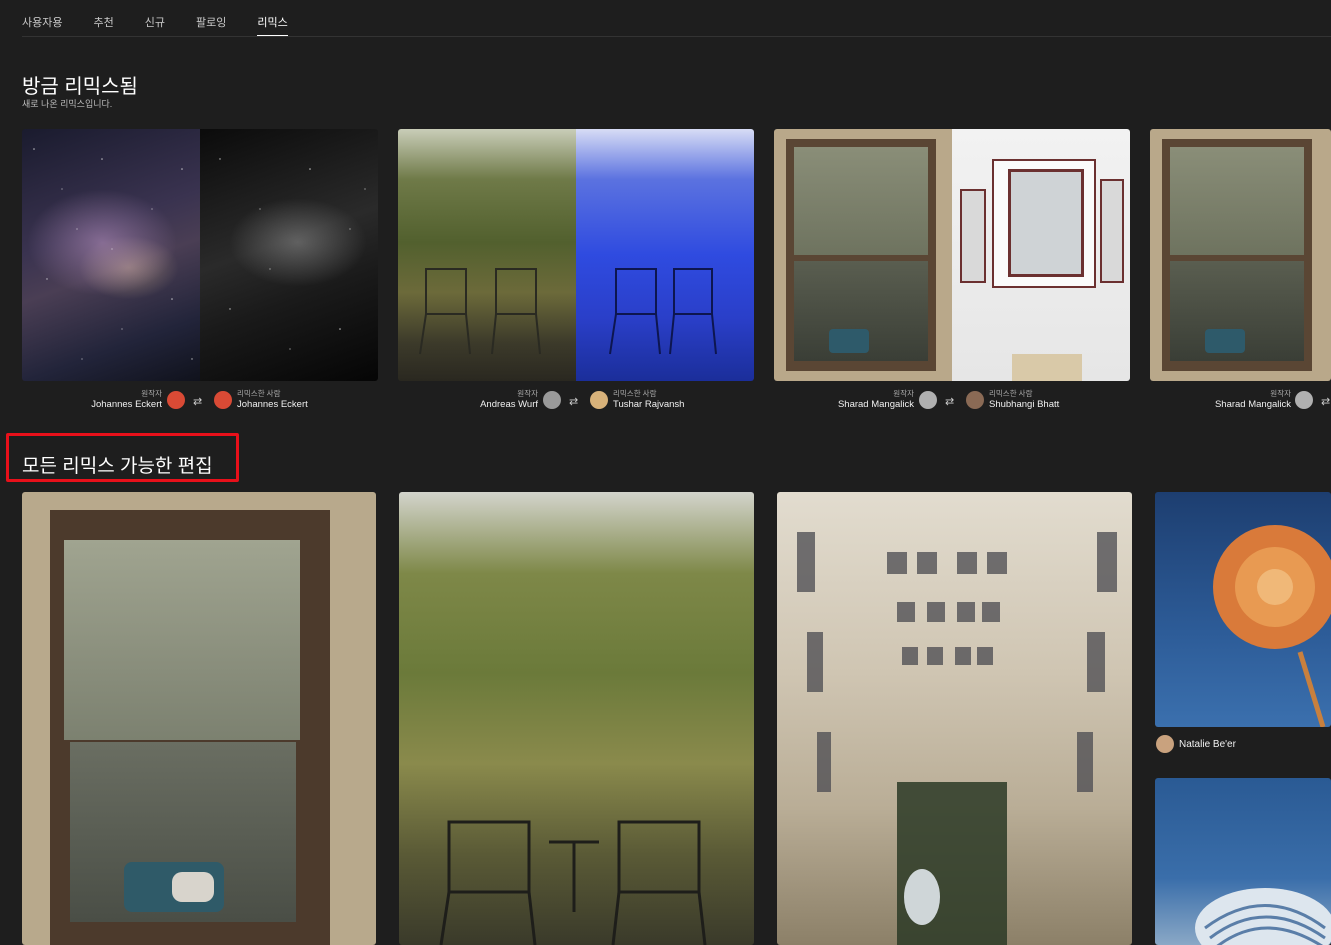 Image resolution: width=1331 pixels, height=945 pixels. I want to click on tile-author-name: Natalie Be'er, so click(1207, 744).